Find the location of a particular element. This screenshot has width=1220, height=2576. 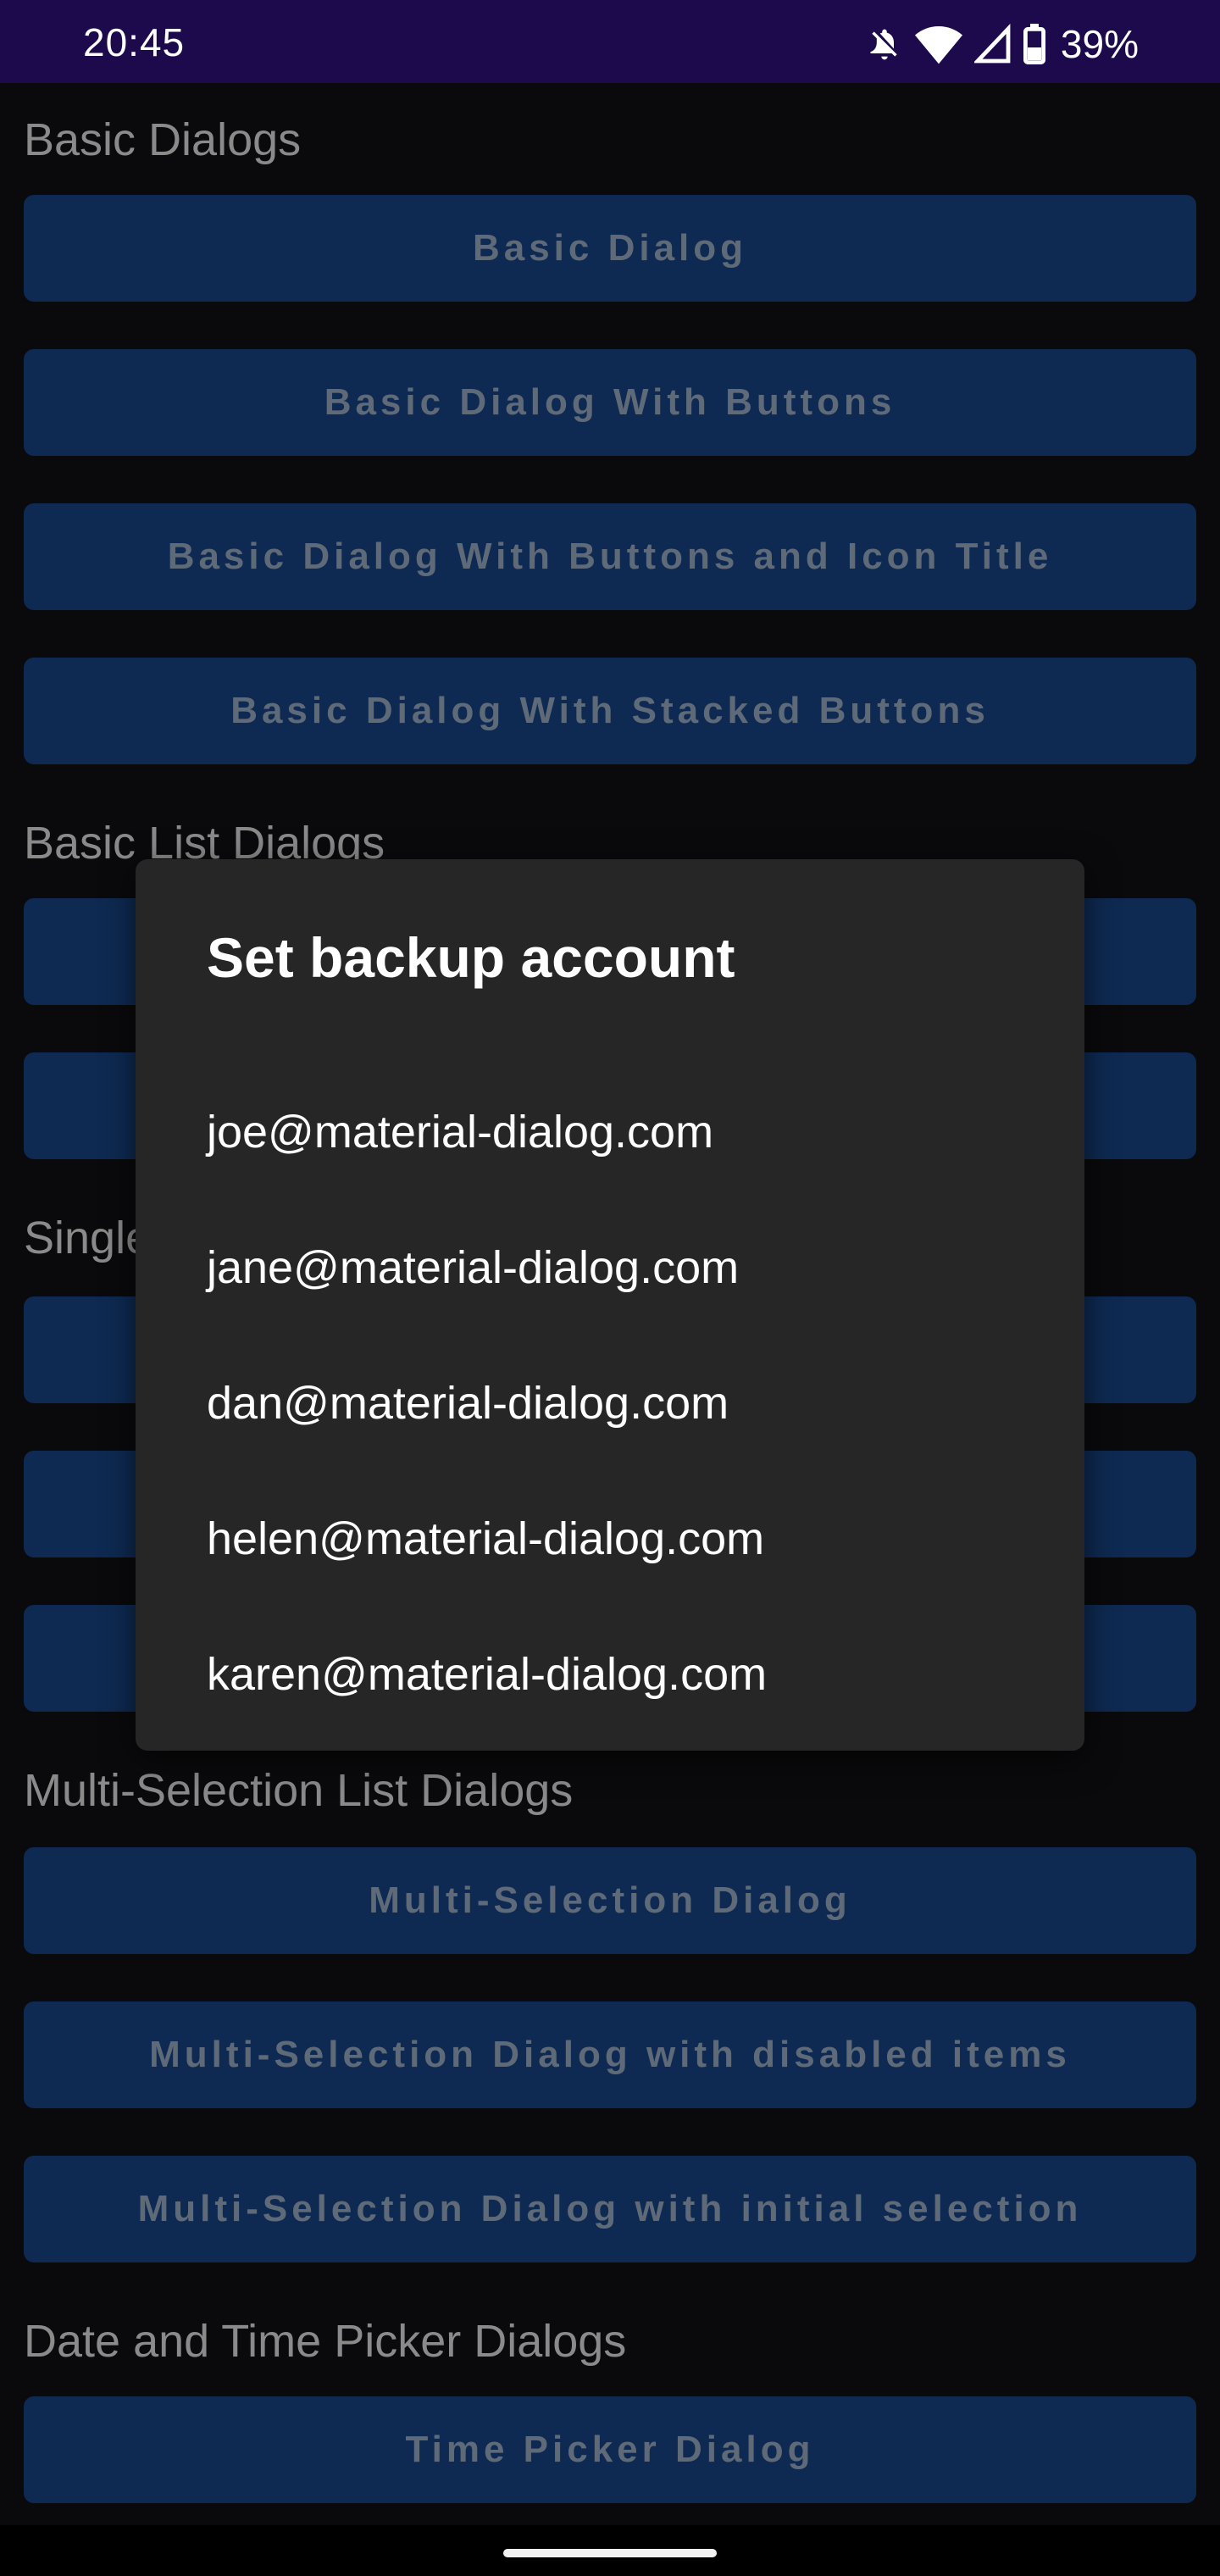

status-bar: 20:45 39% is located at coordinates (610, 41).